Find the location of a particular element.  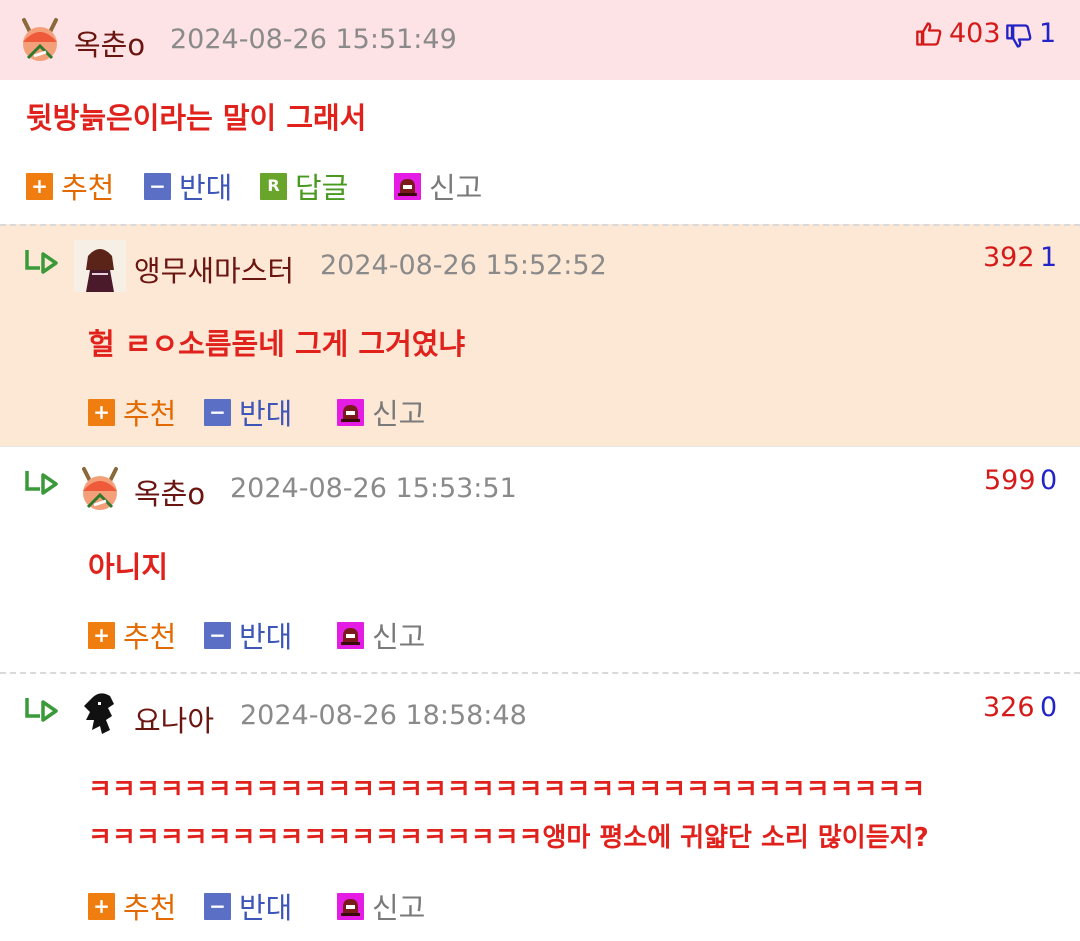

reply-icon: R is located at coordinates (273, 186).